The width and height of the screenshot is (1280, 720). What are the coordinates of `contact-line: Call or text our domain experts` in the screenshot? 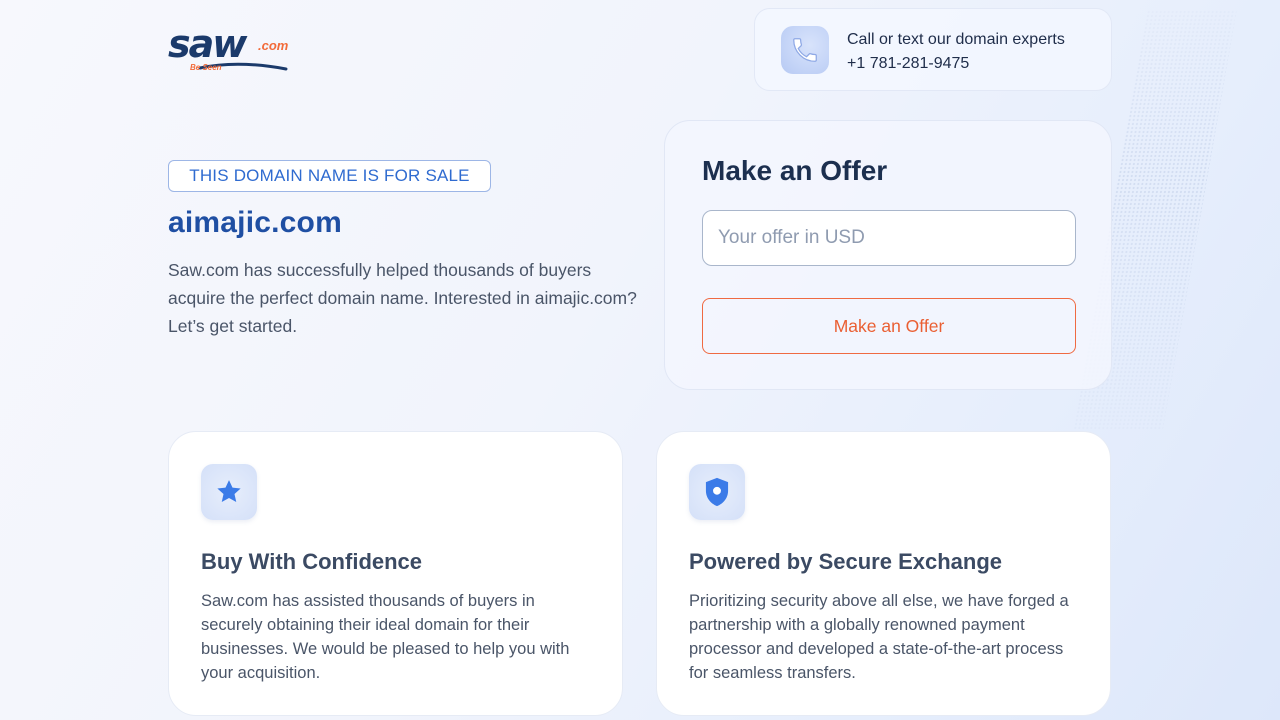 It's located at (956, 39).